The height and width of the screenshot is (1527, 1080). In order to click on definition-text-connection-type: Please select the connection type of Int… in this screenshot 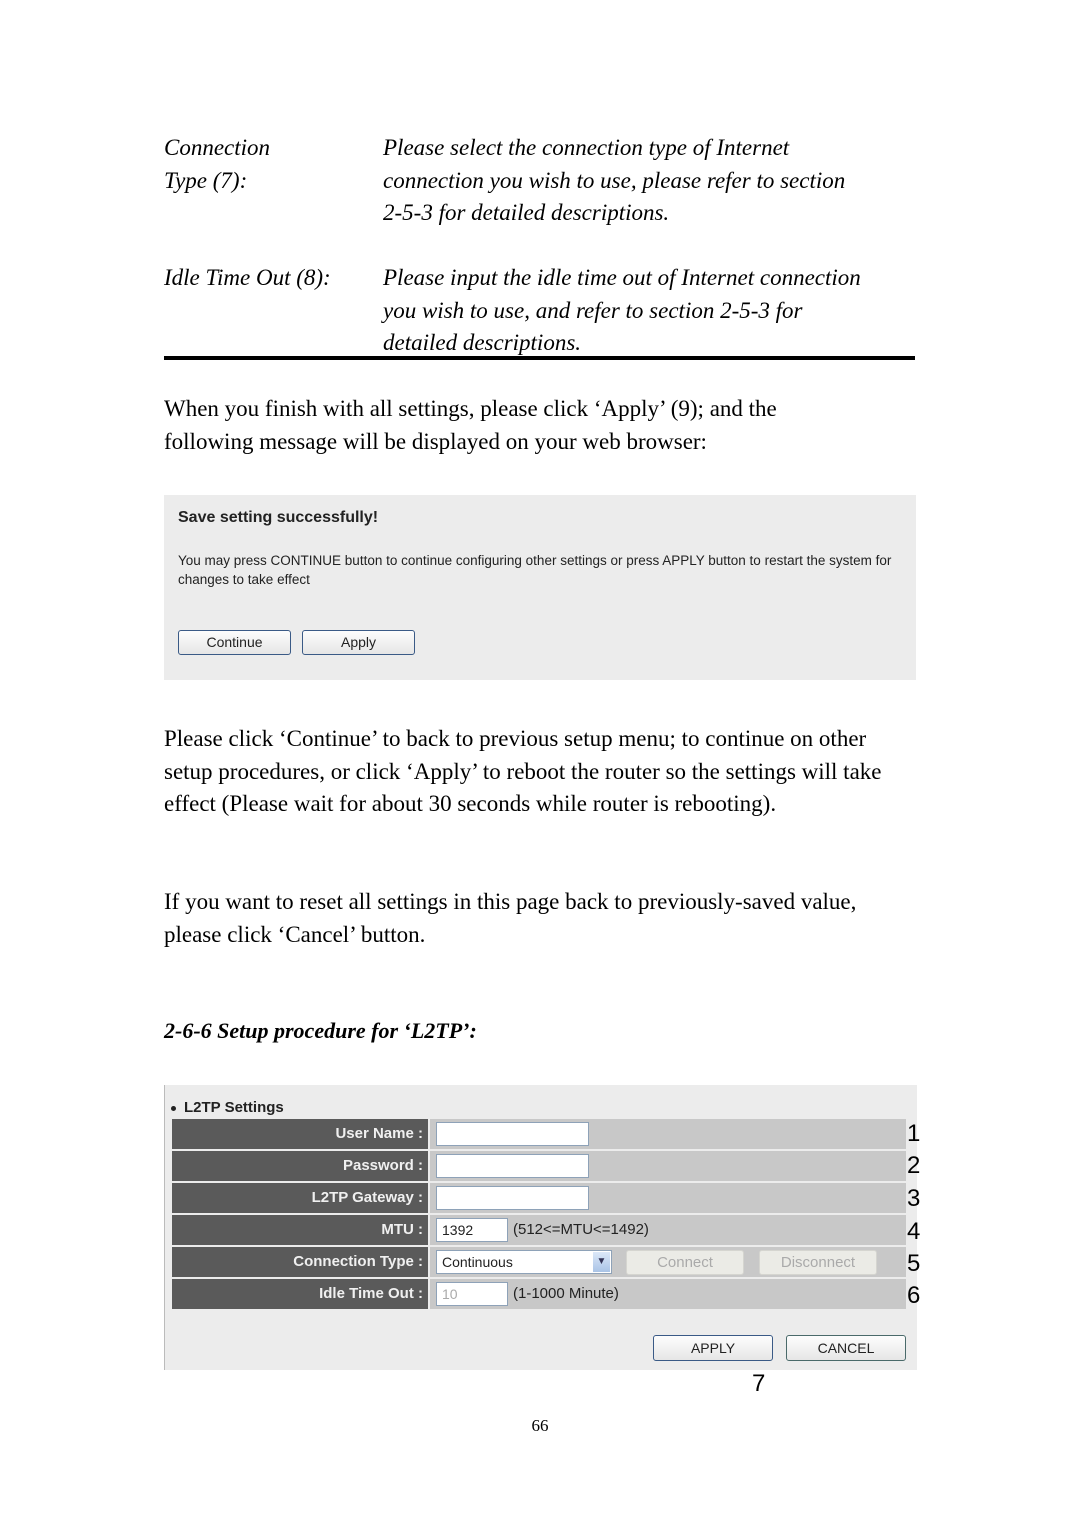, I will do `click(653, 181)`.